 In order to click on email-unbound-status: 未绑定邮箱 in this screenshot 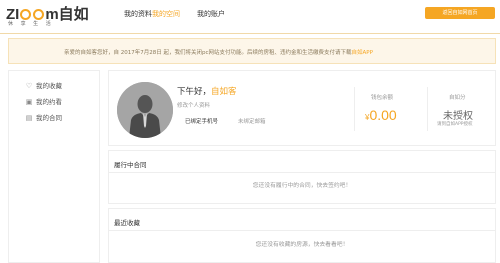, I will do `click(252, 121)`.